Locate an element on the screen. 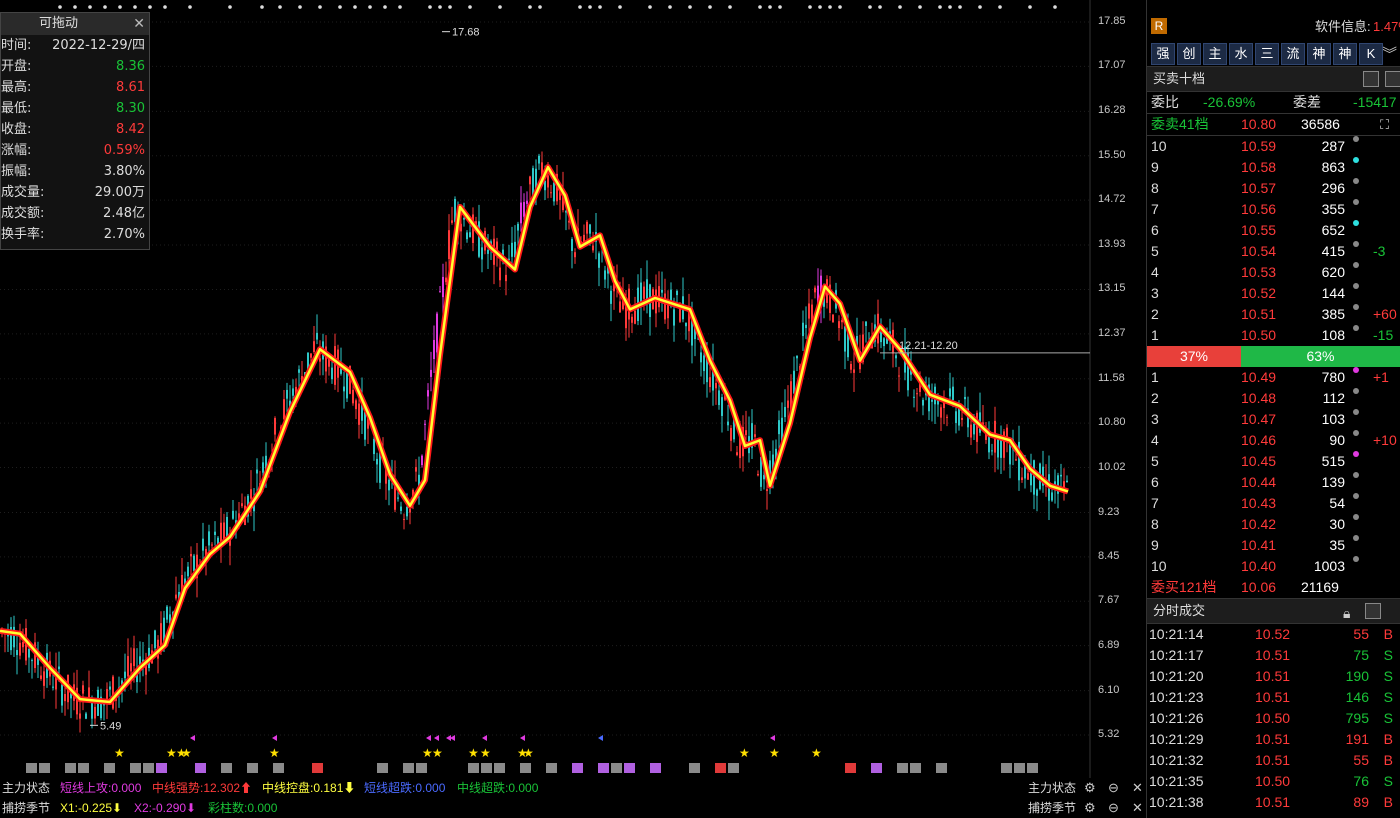 The height and width of the screenshot is (818, 1400). bid-level-row: 3 10.47 103 is located at coordinates (1273, 419).